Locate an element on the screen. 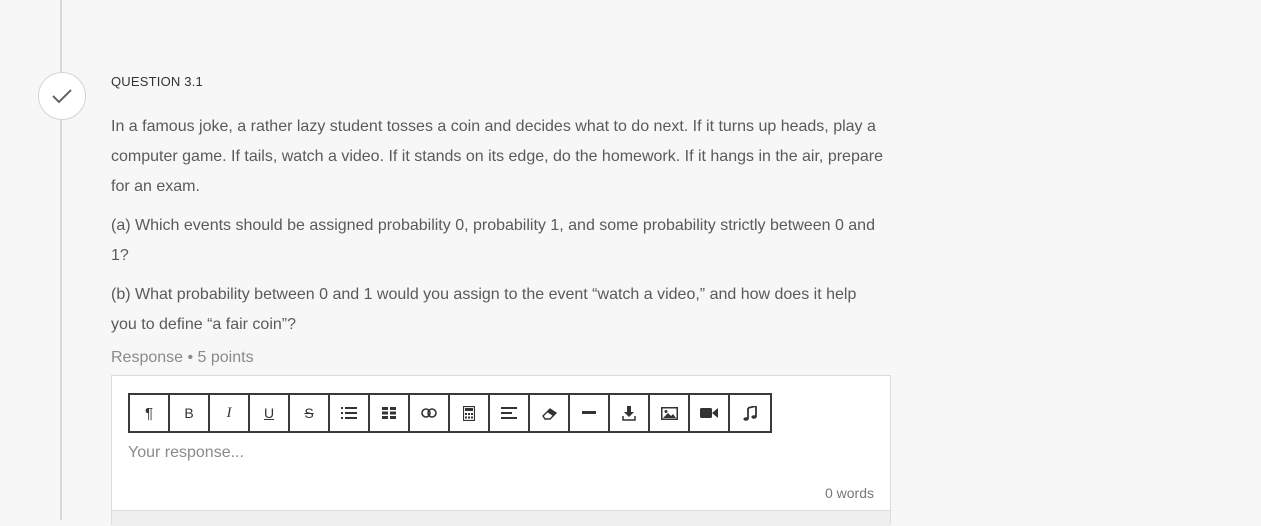 The width and height of the screenshot is (1261, 526). video-camera-icon is located at coordinates (709, 413).